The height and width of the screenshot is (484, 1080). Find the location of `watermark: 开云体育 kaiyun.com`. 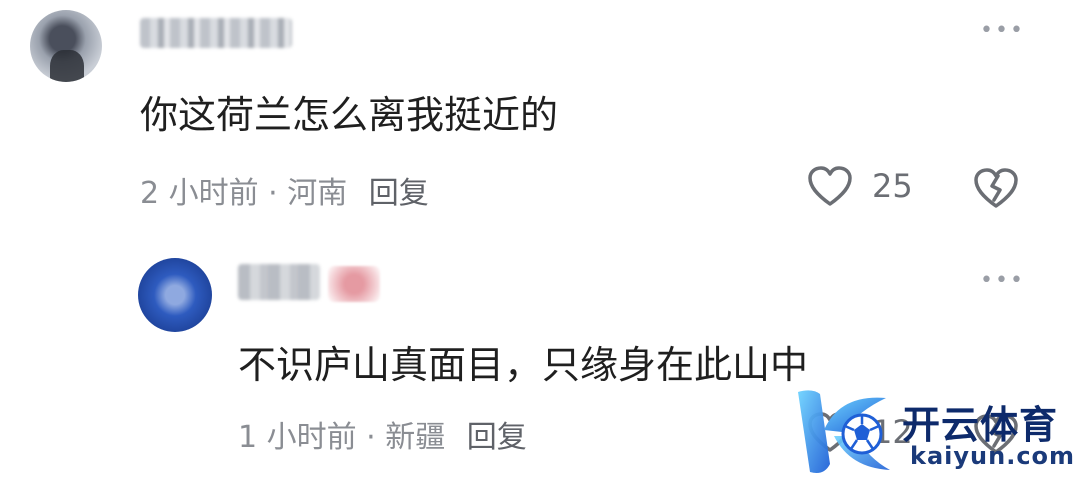

watermark: 开云体育 kaiyun.com is located at coordinates (935, 432).